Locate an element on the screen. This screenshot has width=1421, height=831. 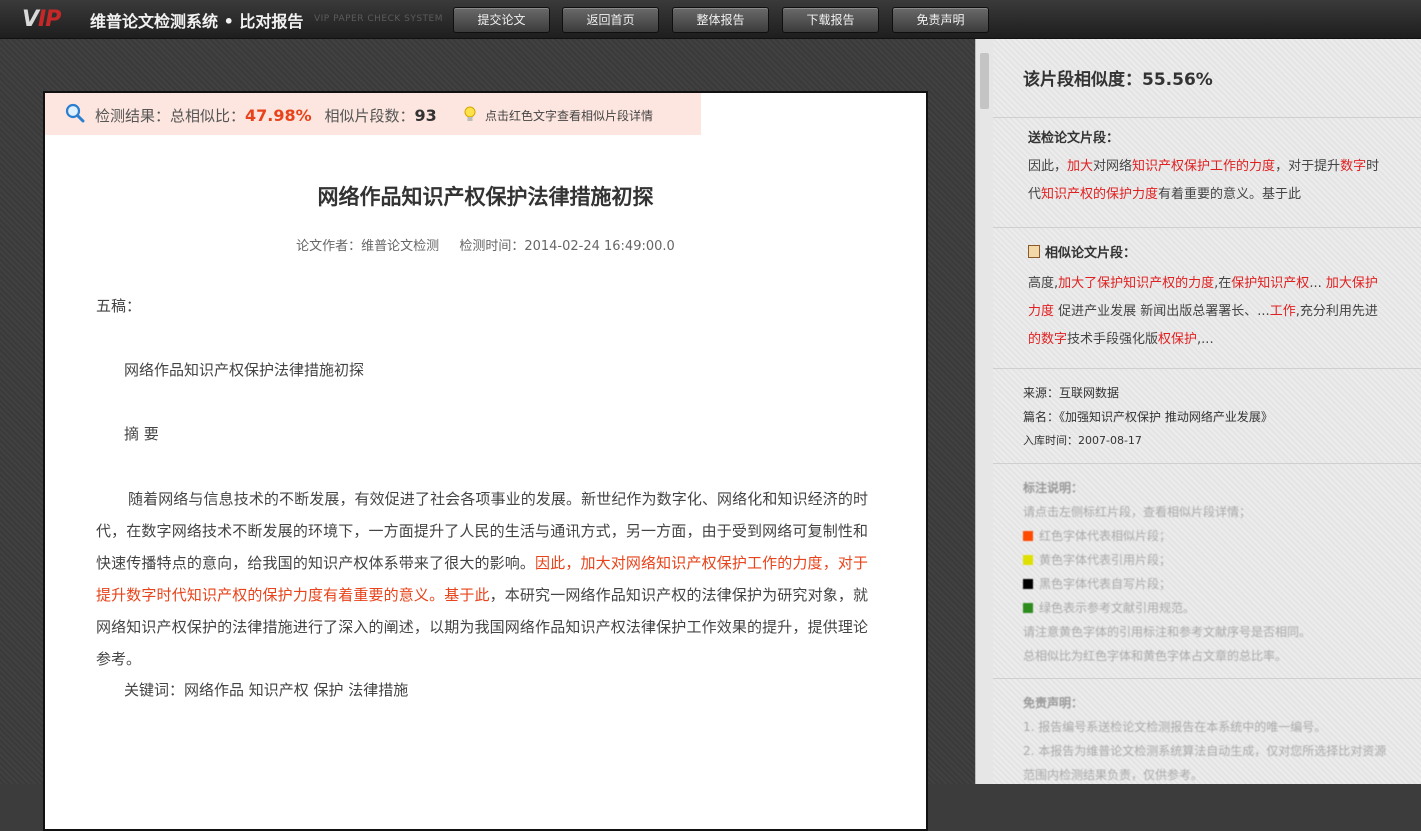
storage-date: 入库时间：2007-08-17 is located at coordinates (1082, 440).